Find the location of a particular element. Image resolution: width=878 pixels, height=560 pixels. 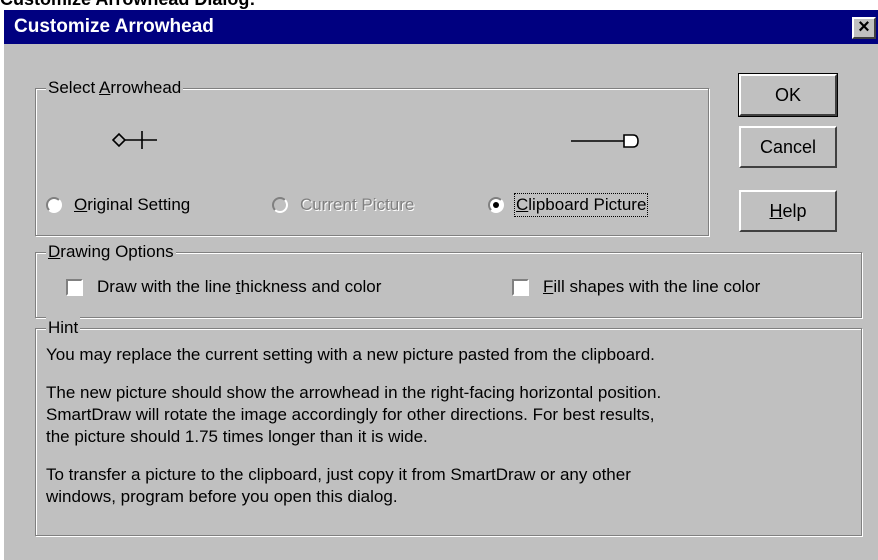

drawing-options-label: Drawing Options is located at coordinates (111, 252).